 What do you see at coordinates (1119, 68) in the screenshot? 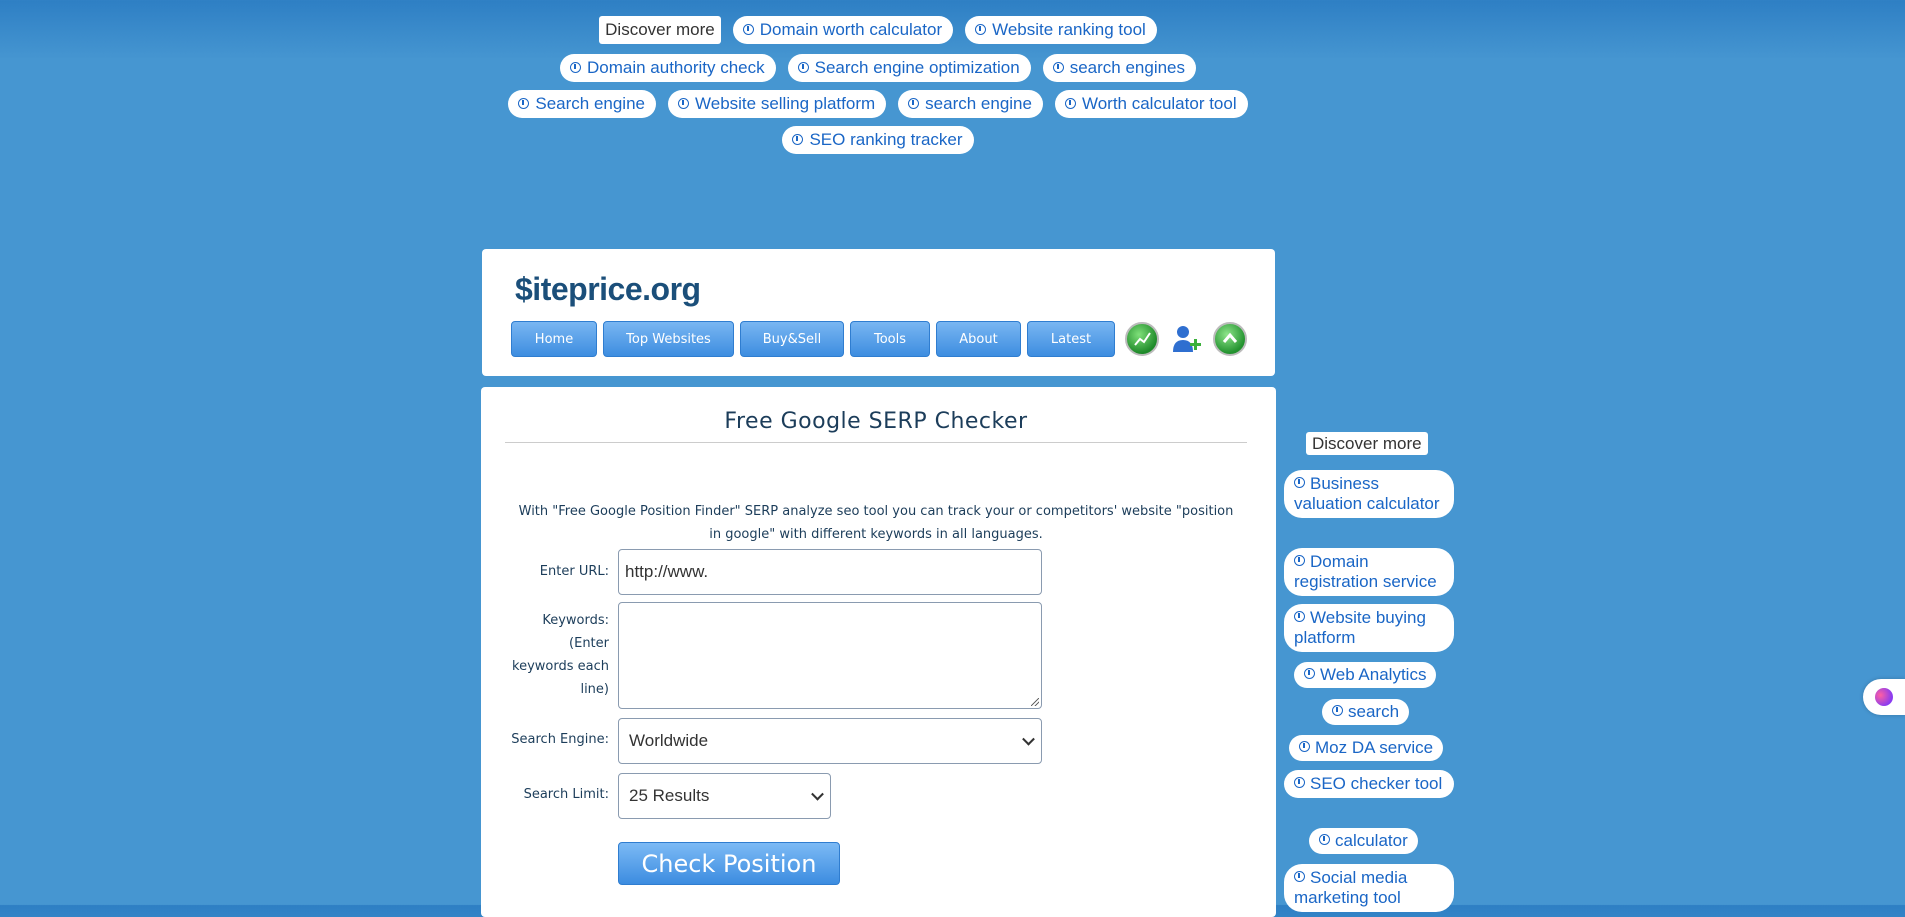
I see `ad-chip: search engines` at bounding box center [1119, 68].